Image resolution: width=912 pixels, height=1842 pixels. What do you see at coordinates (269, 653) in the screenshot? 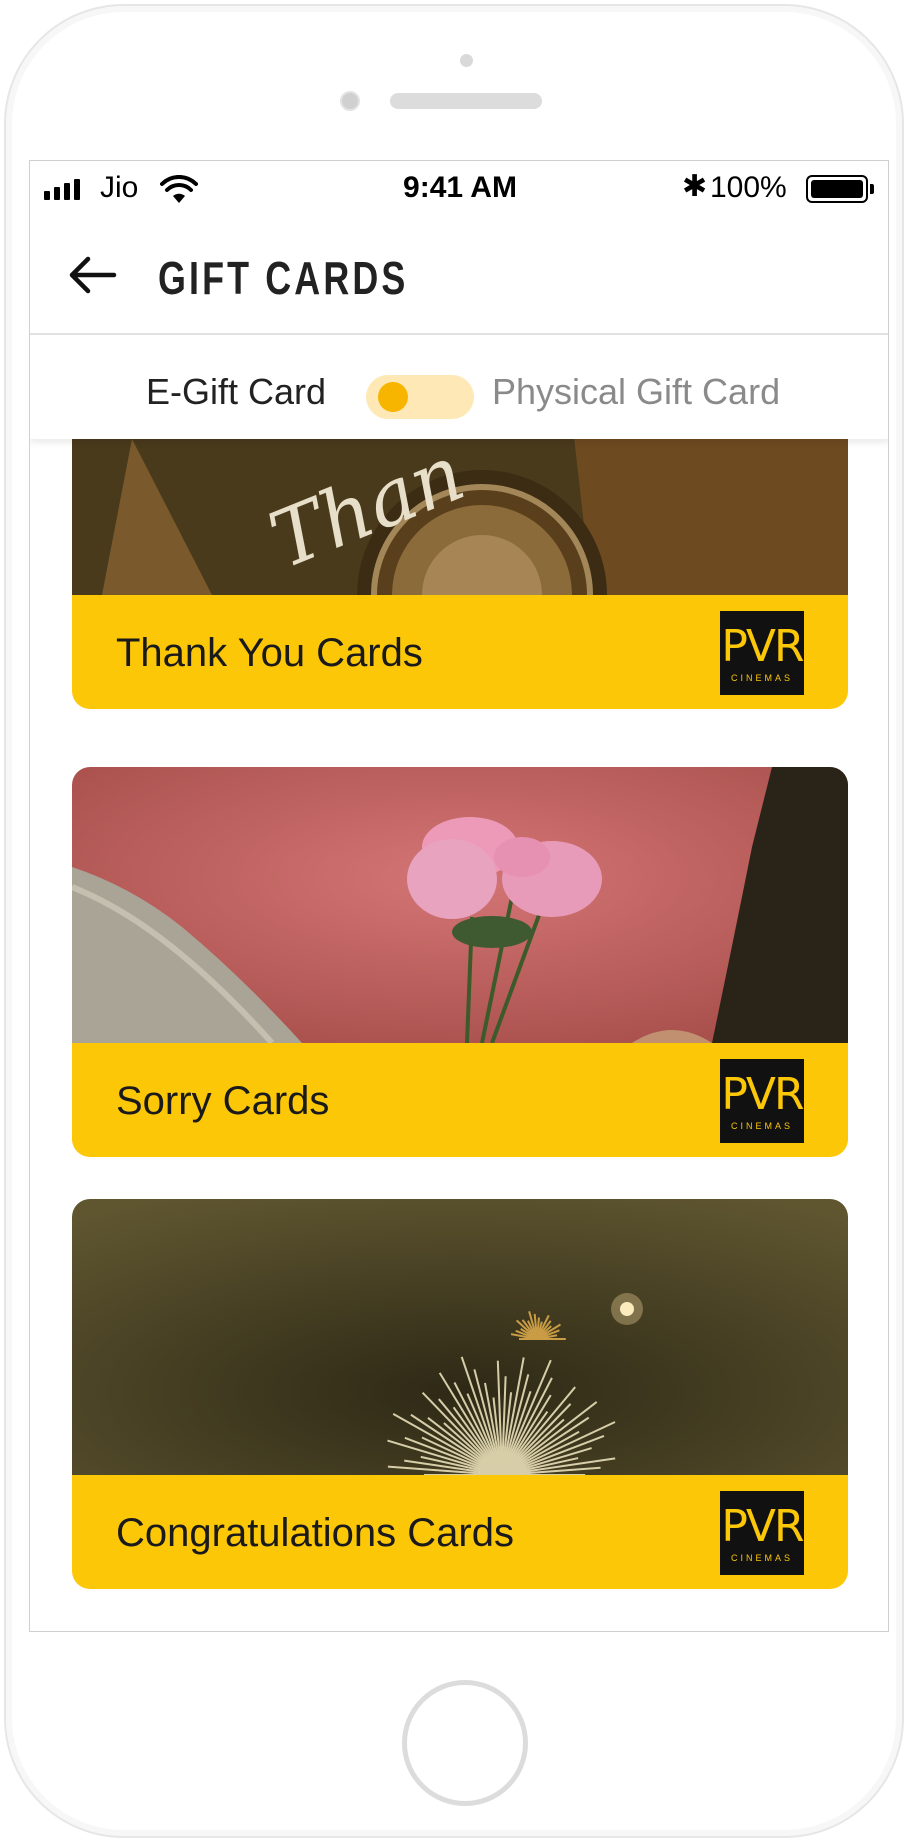
I see `card-label-thank-you: Thank You Cards` at bounding box center [269, 653].